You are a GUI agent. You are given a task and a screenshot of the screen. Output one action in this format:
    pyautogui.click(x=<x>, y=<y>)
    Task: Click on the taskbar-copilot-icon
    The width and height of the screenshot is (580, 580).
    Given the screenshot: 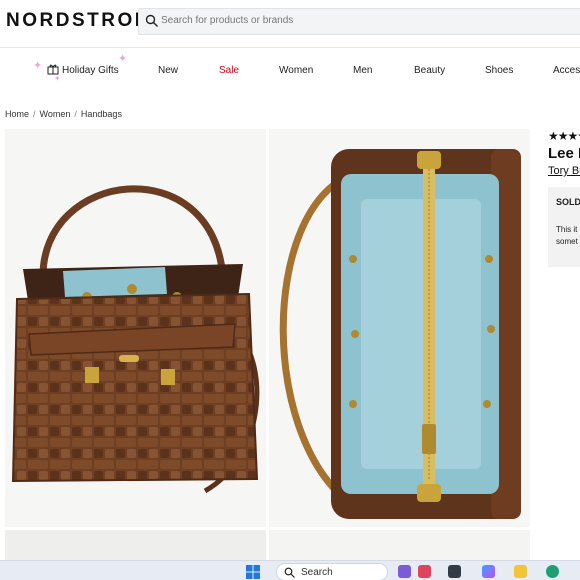 What is the action you would take?
    pyautogui.click(x=488, y=571)
    